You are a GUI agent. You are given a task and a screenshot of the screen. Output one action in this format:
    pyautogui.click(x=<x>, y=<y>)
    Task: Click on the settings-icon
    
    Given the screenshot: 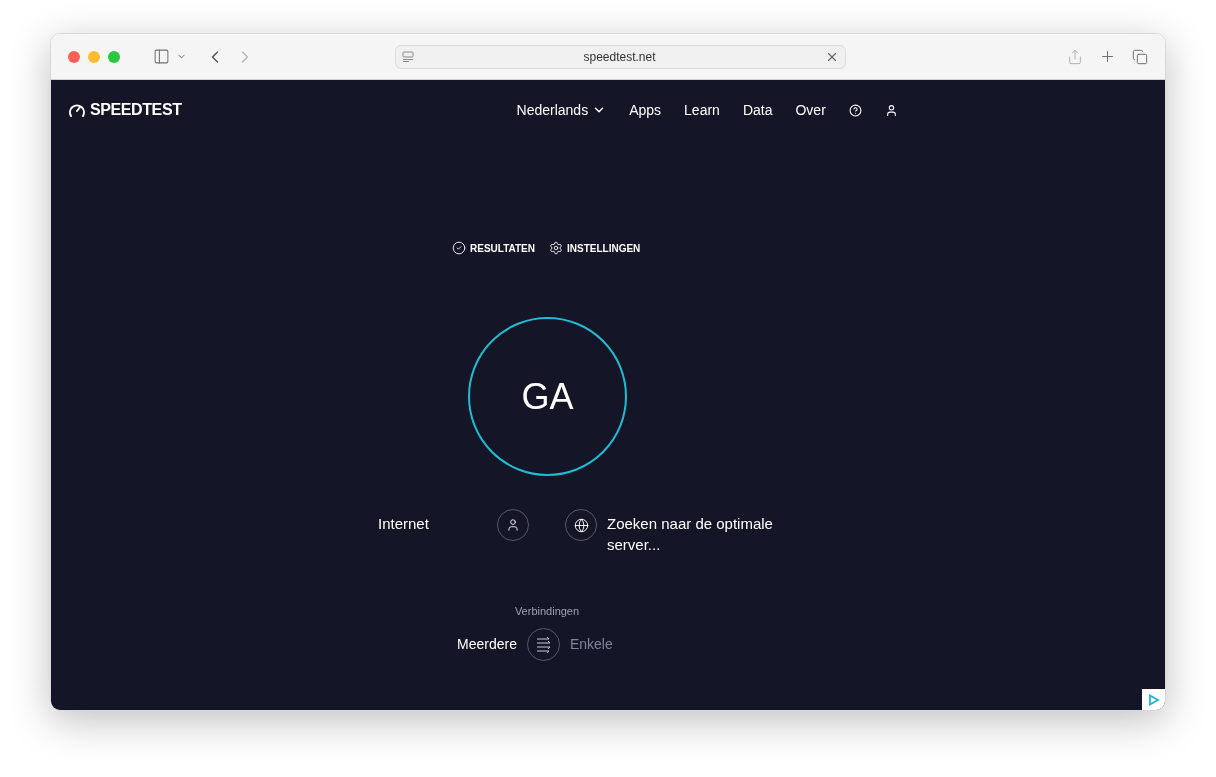 What is the action you would take?
    pyautogui.click(x=556, y=248)
    